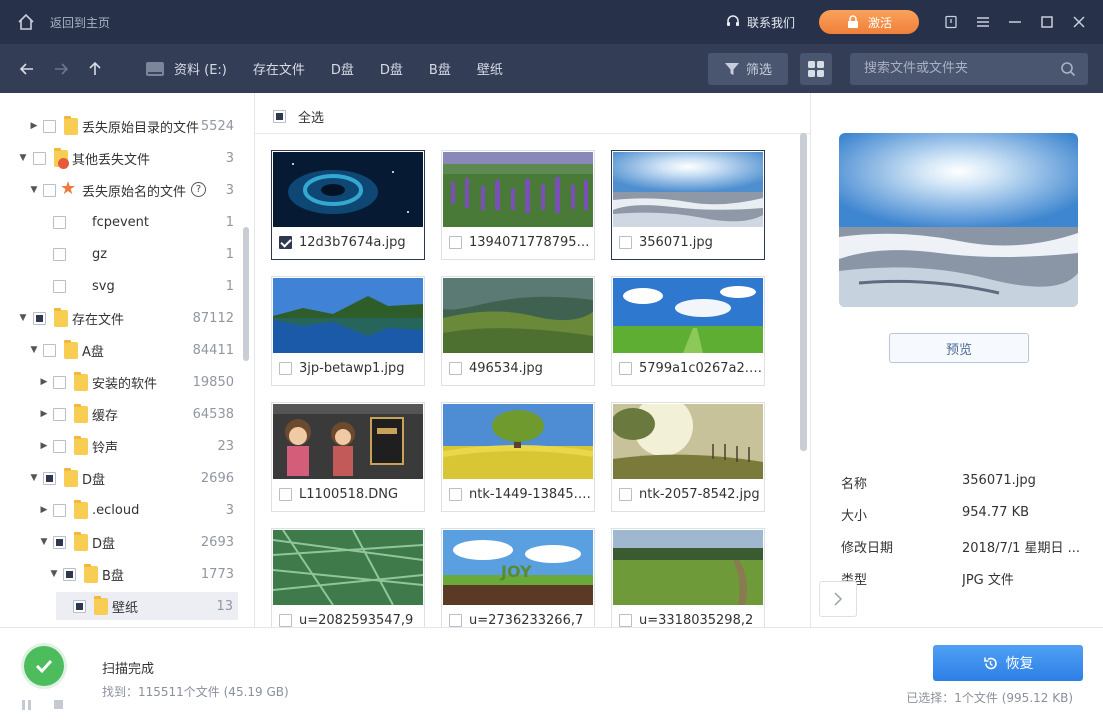 This screenshot has height=721, width=1103. What do you see at coordinates (688, 457) in the screenshot?
I see `file-tile: ntk-2057-8542.jpg` at bounding box center [688, 457].